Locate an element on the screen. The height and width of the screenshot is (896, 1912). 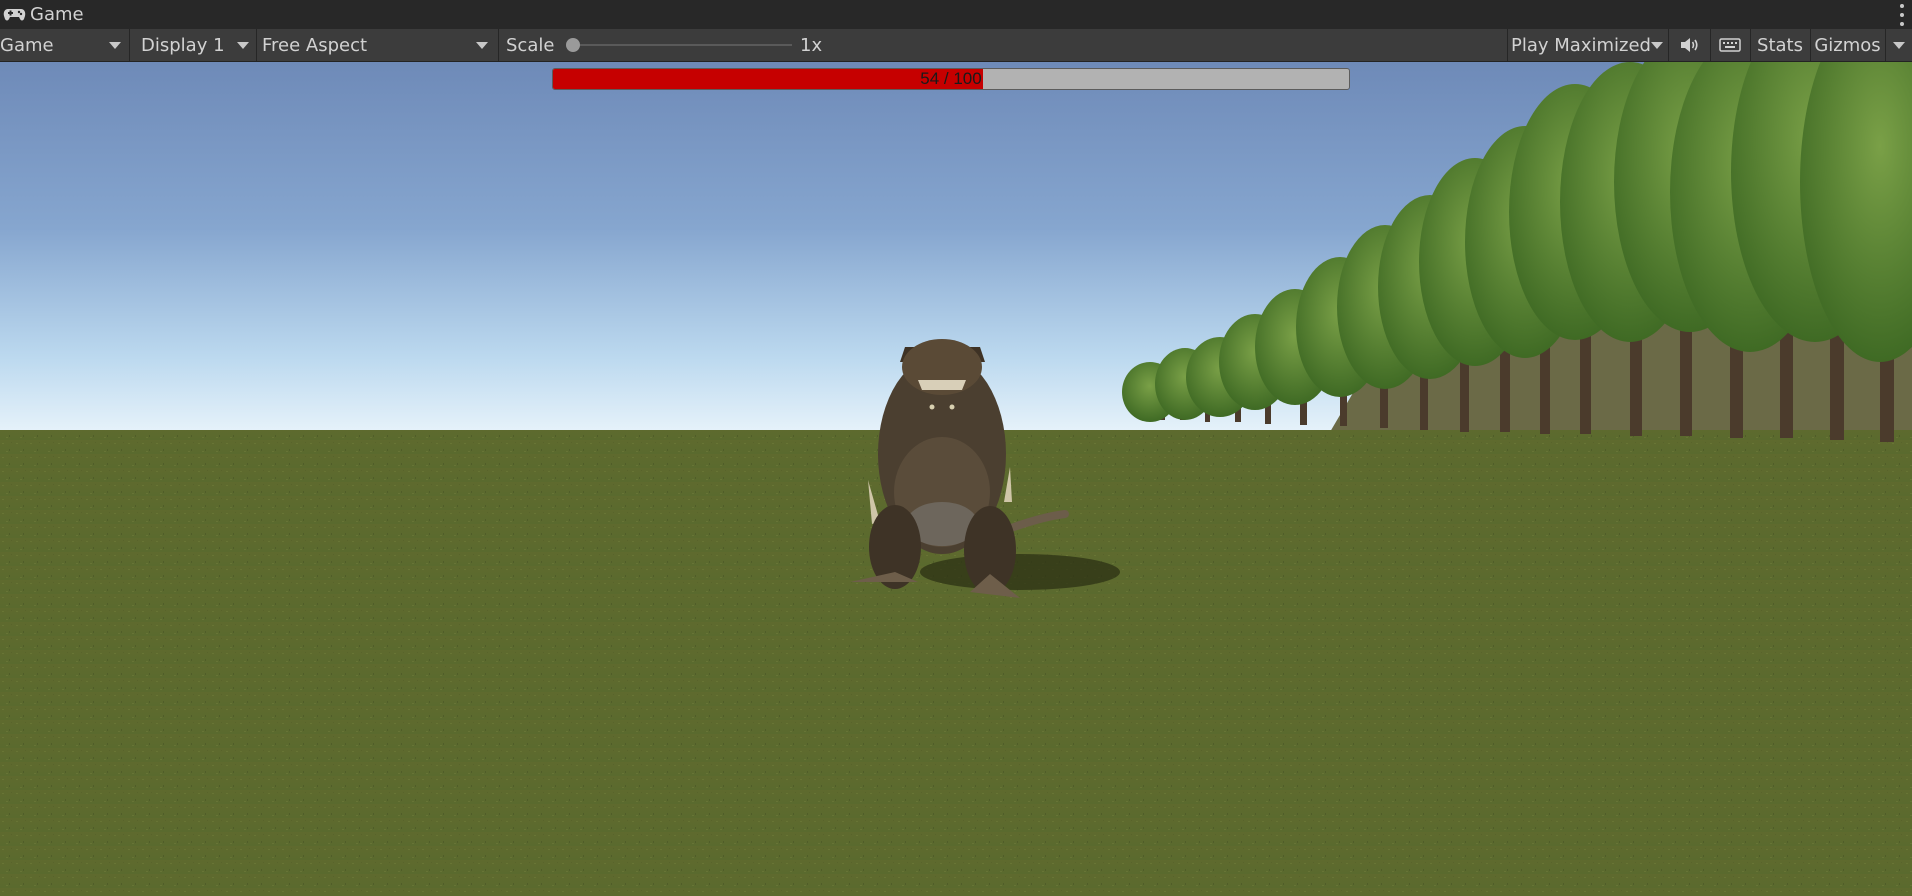
scale-value: 1x is located at coordinates (811, 45).